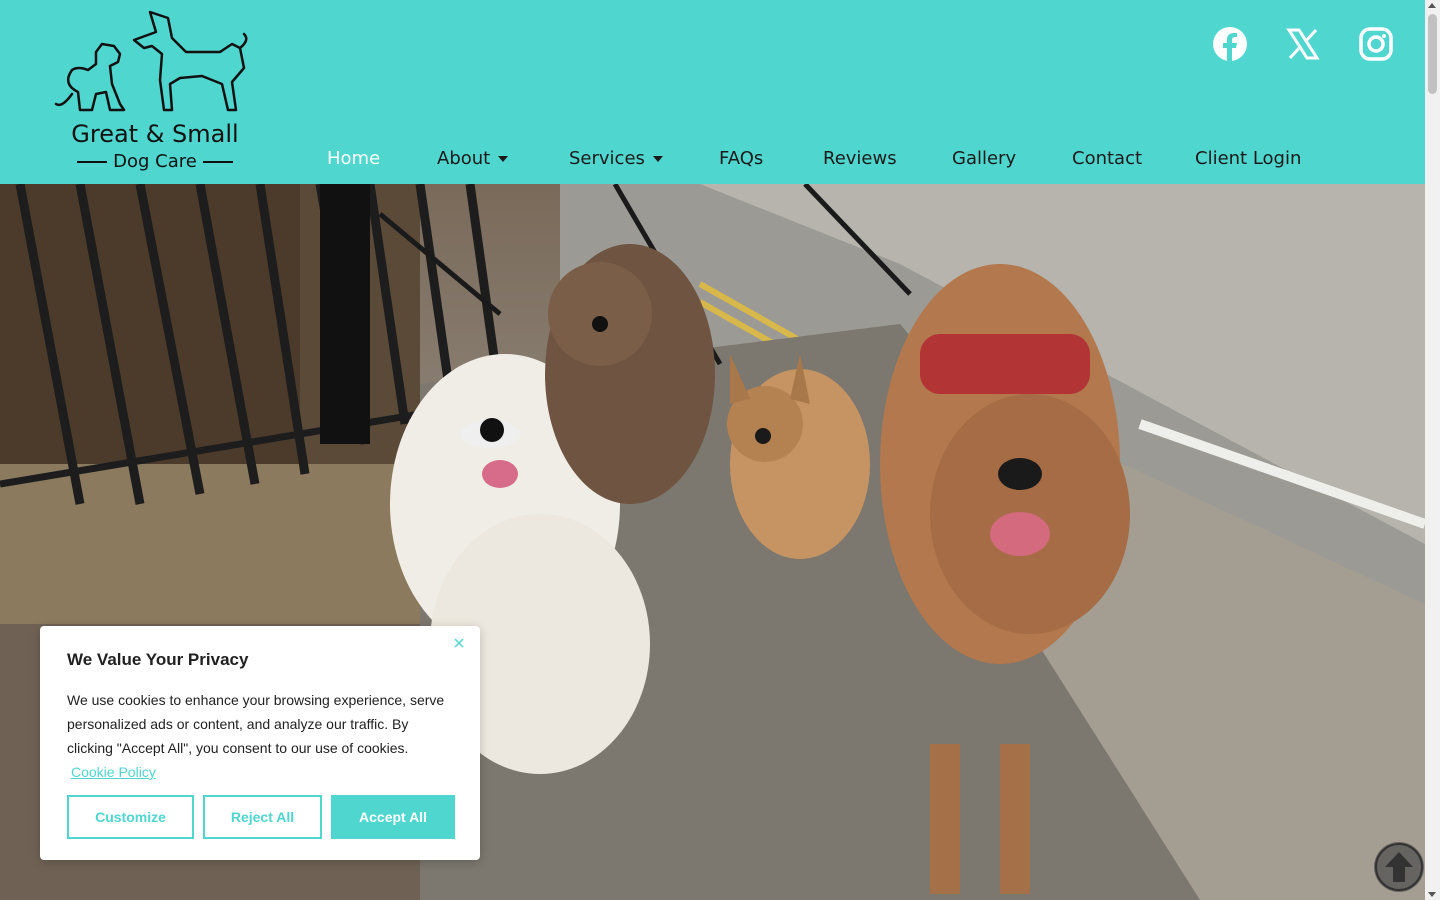  Describe the element at coordinates (607, 158) in the screenshot. I see `nav-services-label: Services` at that location.